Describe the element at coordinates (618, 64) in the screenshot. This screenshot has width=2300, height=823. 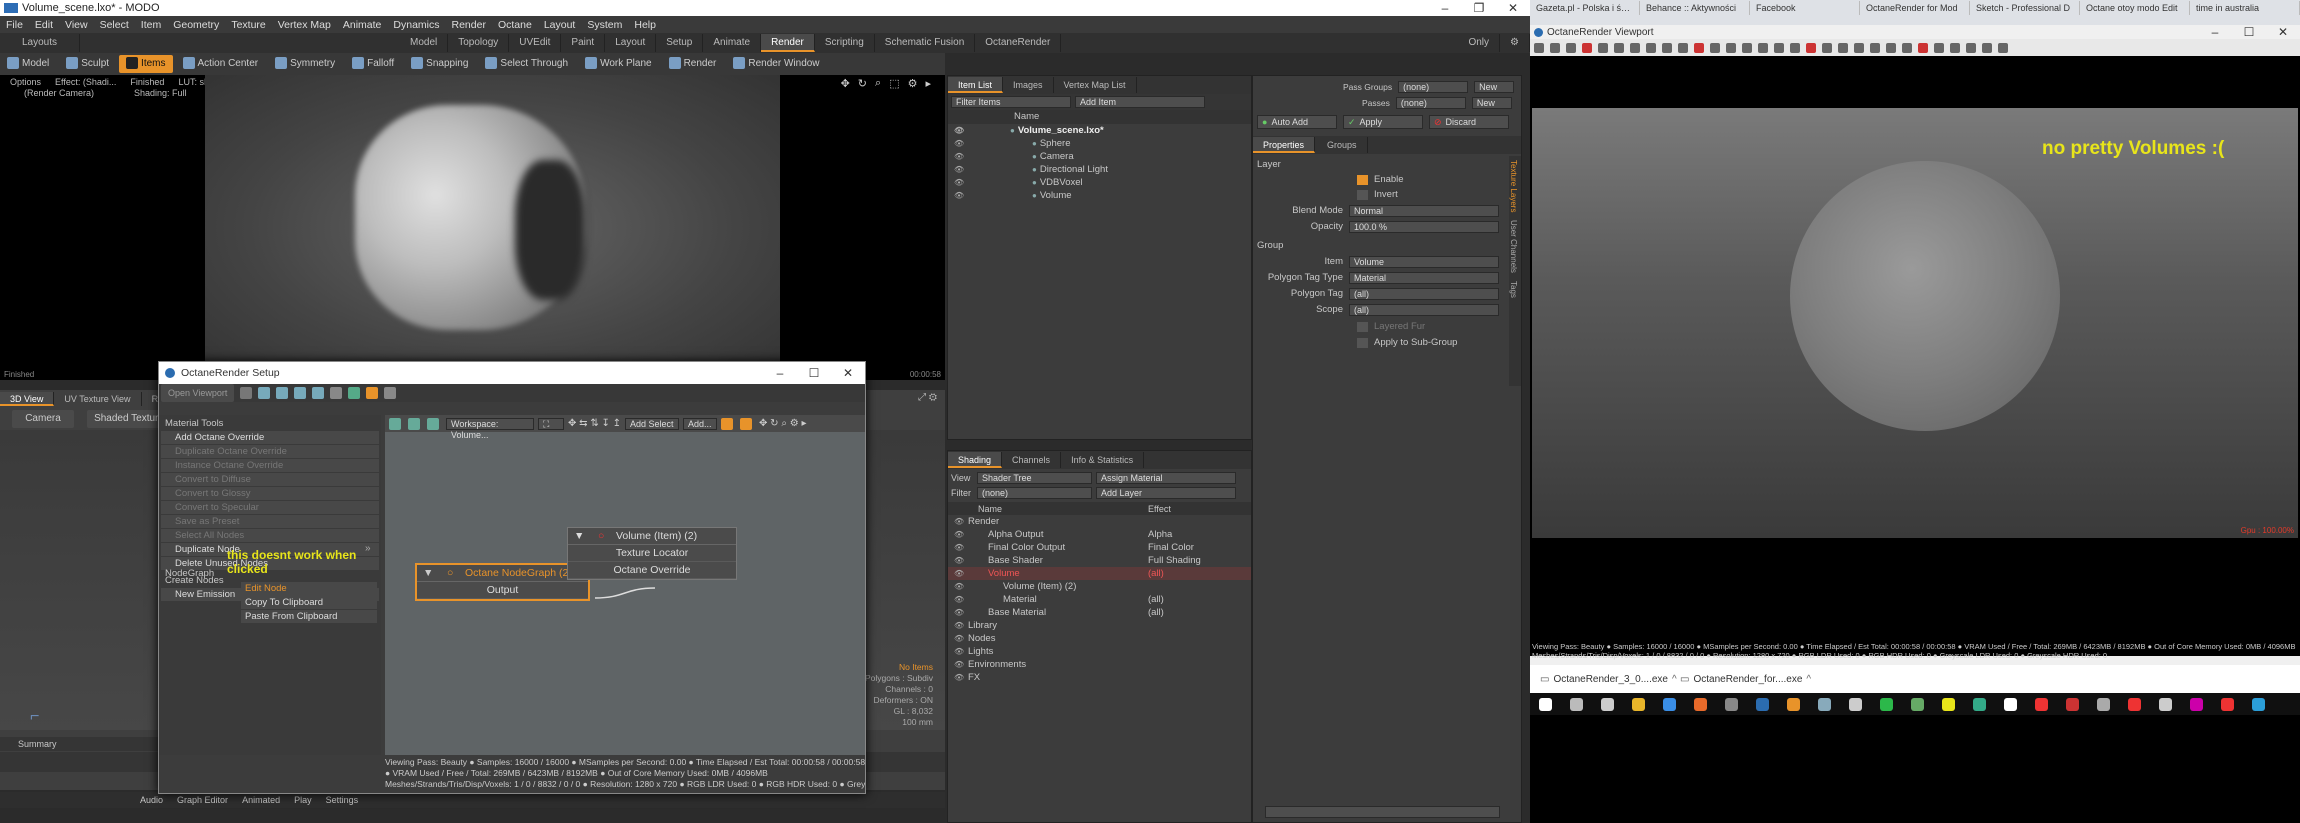
I see `tool-work-plane-button: Work Plane` at that location.